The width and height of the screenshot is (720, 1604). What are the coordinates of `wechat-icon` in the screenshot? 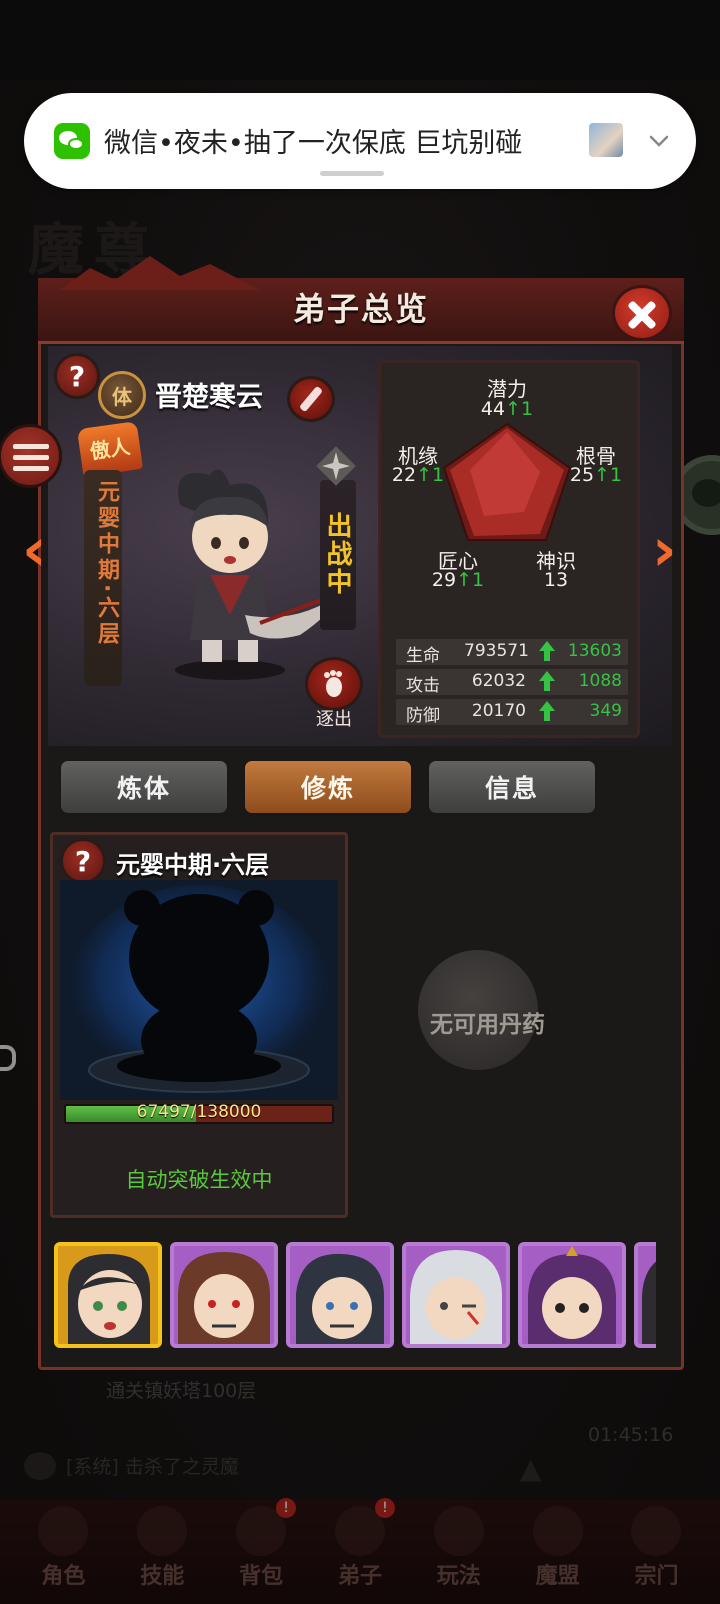 It's located at (72, 141).